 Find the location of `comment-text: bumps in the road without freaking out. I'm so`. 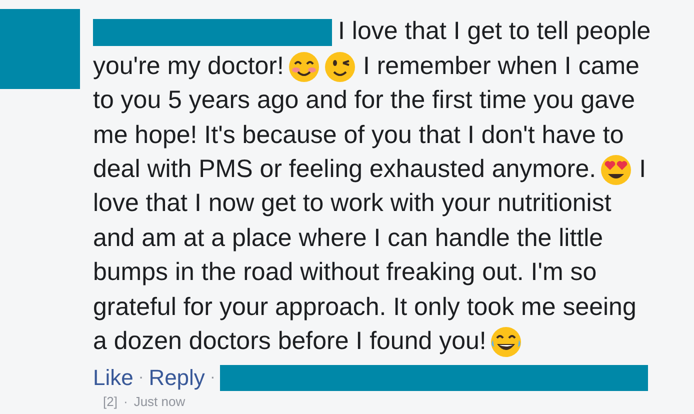

comment-text: bumps in the road without freaking out. I'm so is located at coordinates (345, 272).